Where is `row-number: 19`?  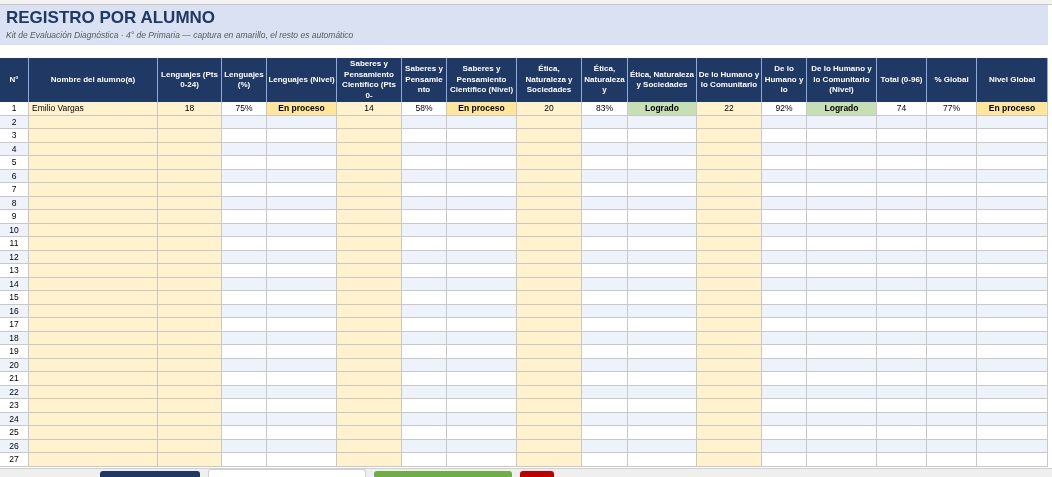 row-number: 19 is located at coordinates (14, 352).